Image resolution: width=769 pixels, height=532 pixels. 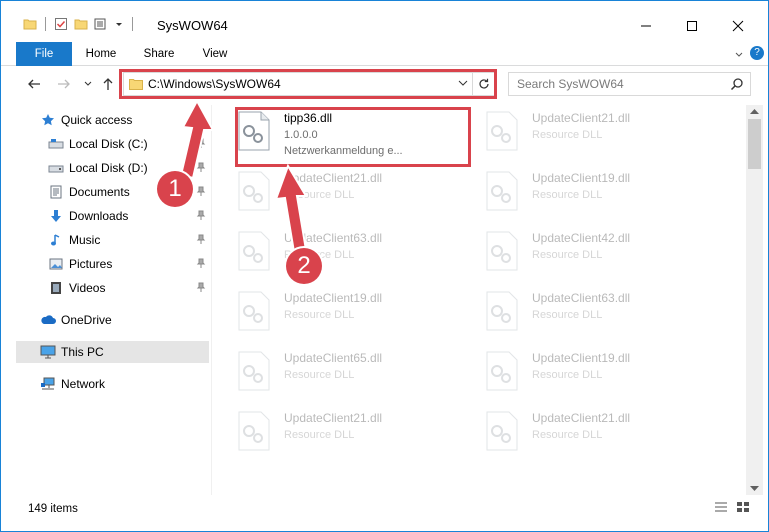 What do you see at coordinates (48, 352) in the screenshot?
I see `monitor-icon` at bounding box center [48, 352].